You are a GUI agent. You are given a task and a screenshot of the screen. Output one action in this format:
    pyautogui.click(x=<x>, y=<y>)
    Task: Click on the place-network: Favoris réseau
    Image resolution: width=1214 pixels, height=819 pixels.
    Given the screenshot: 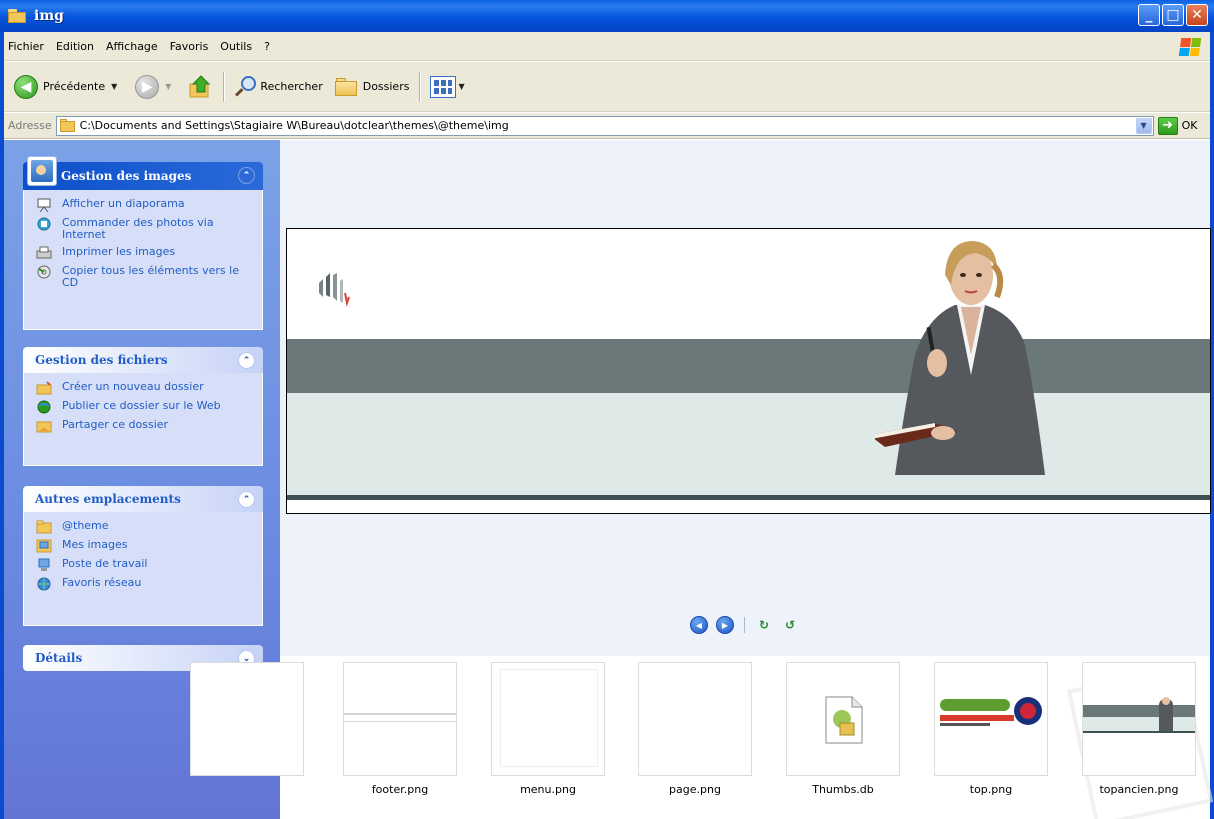 What is the action you would take?
    pyautogui.click(x=145, y=584)
    